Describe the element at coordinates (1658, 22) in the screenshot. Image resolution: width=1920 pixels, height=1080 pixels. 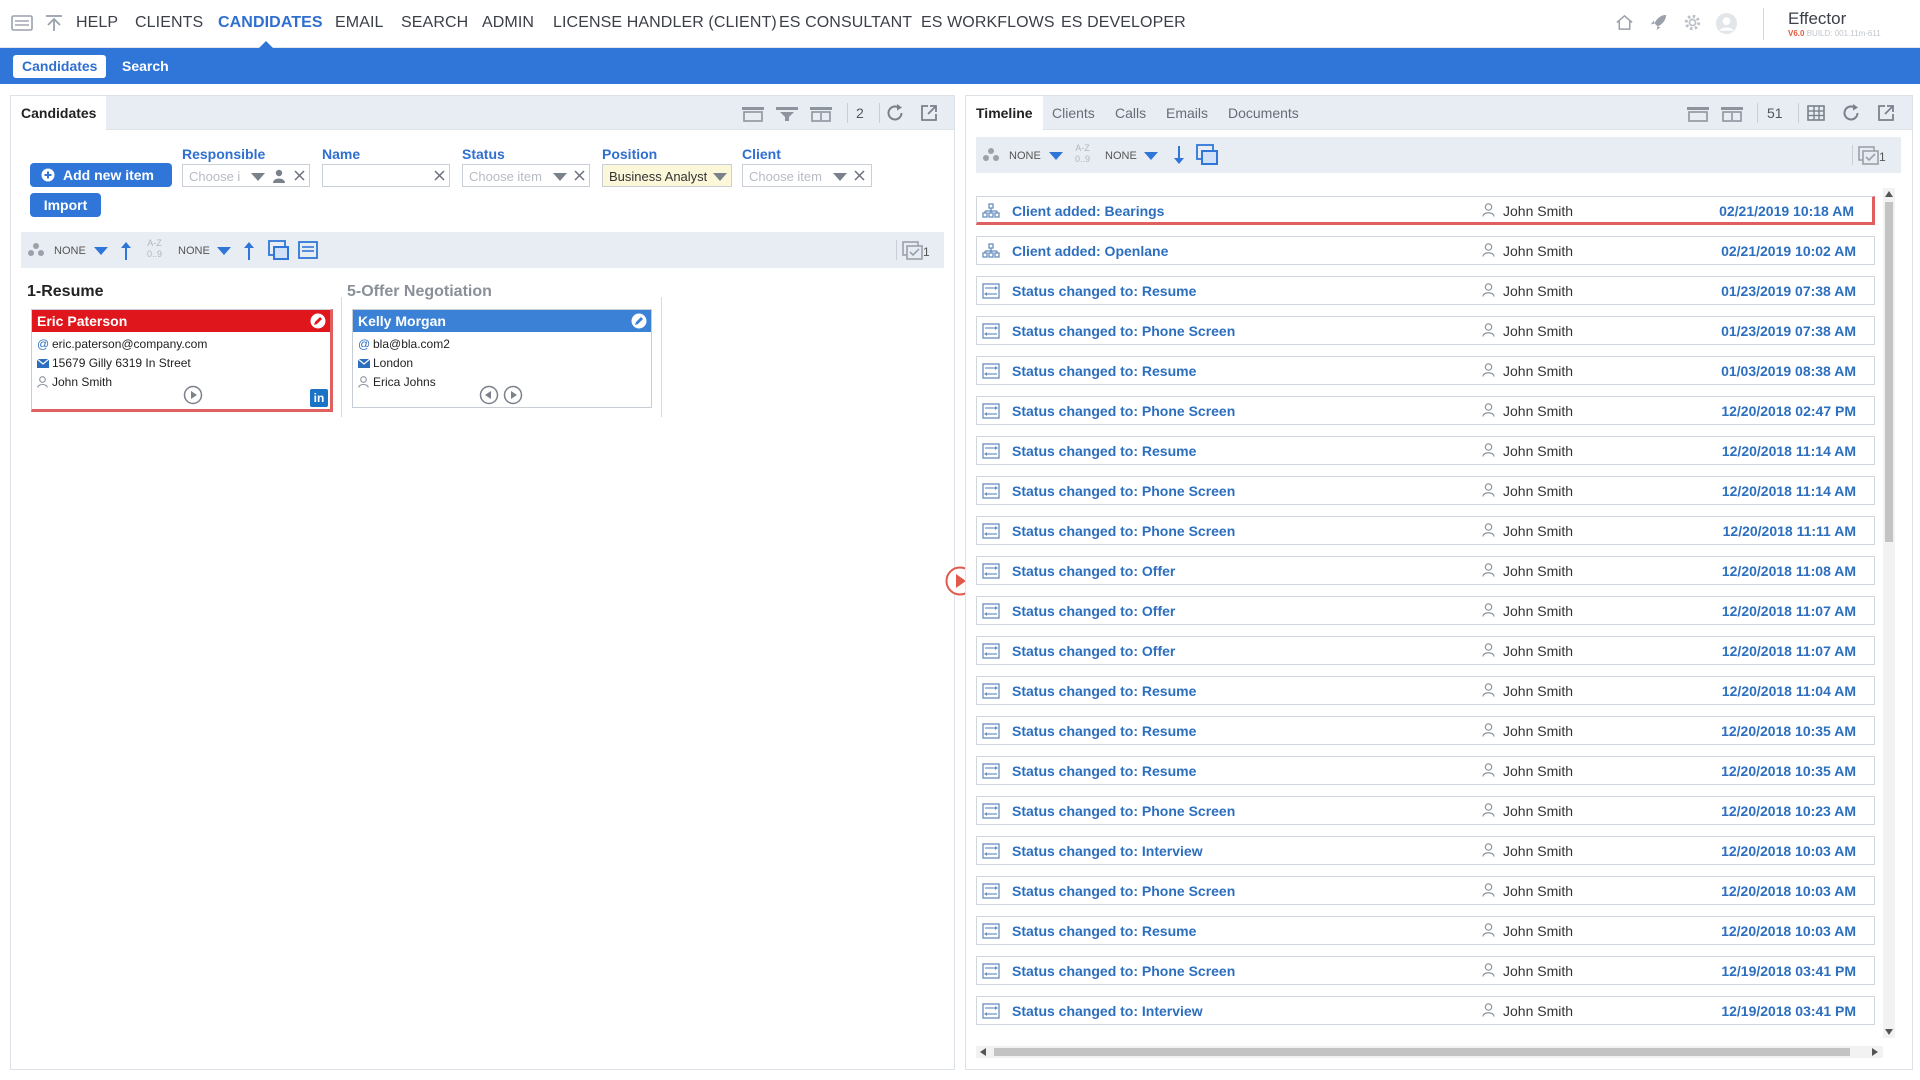
I see `rocket-icon` at that location.